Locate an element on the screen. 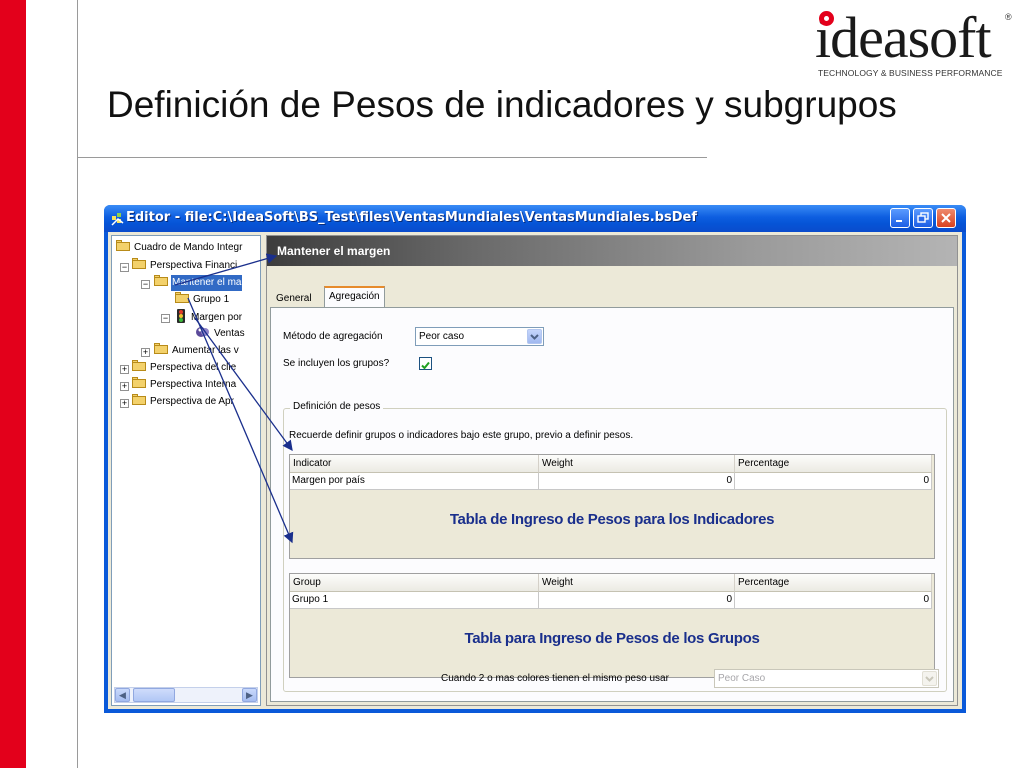 This screenshot has width=1024, height=768. restore-button is located at coordinates (923, 218).